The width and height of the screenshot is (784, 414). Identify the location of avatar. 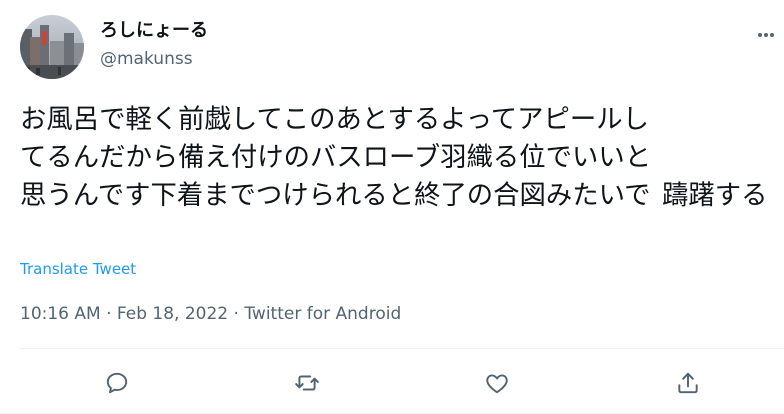
(52, 47).